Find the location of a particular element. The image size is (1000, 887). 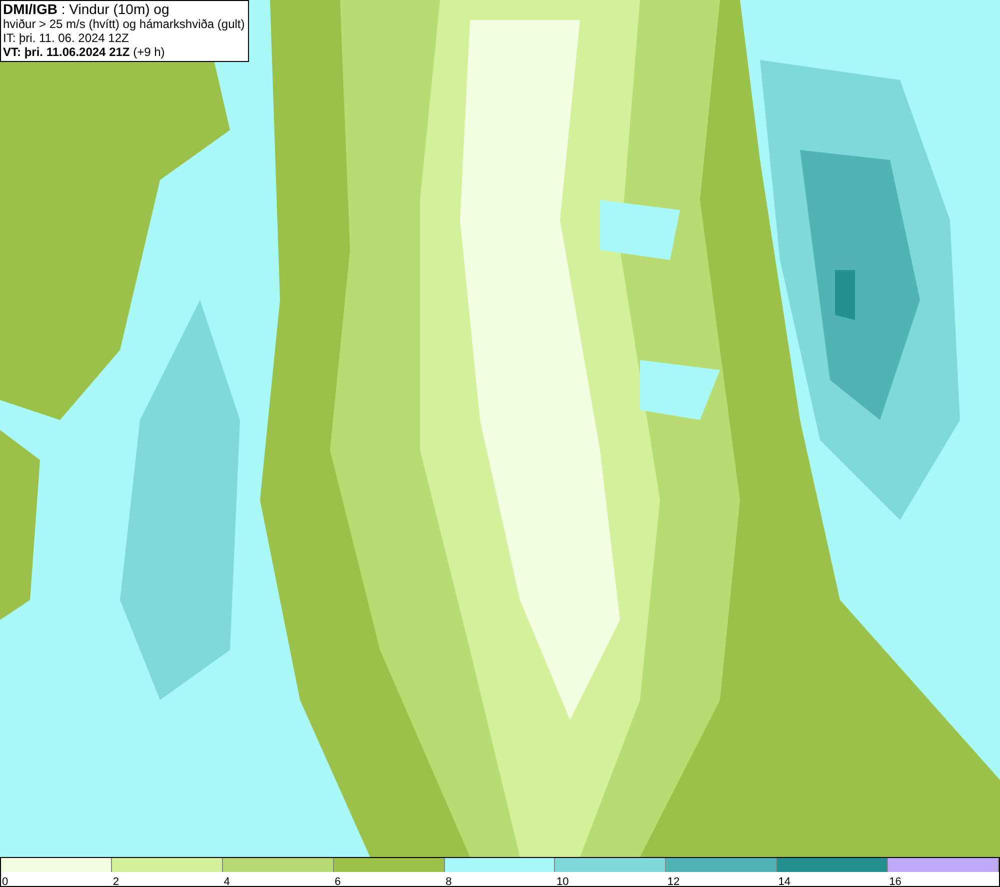

legend-label: 8 is located at coordinates (448, 881).